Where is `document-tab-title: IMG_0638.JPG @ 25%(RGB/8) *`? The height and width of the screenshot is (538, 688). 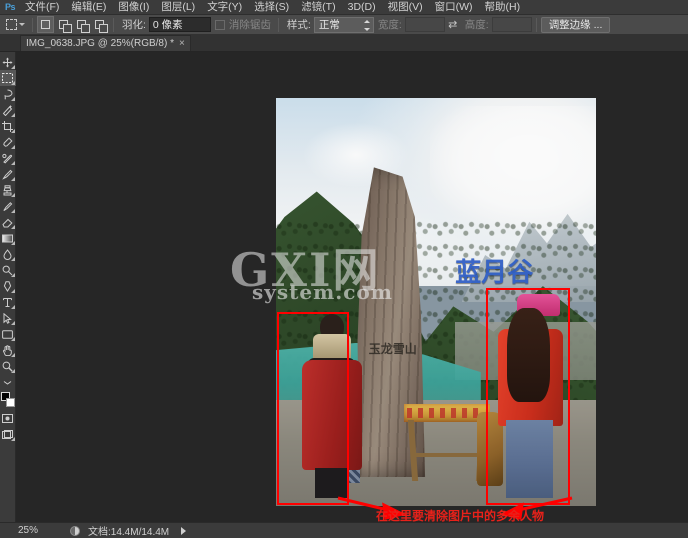 document-tab-title: IMG_0638.JPG @ 25%(RGB/8) * is located at coordinates (100, 43).